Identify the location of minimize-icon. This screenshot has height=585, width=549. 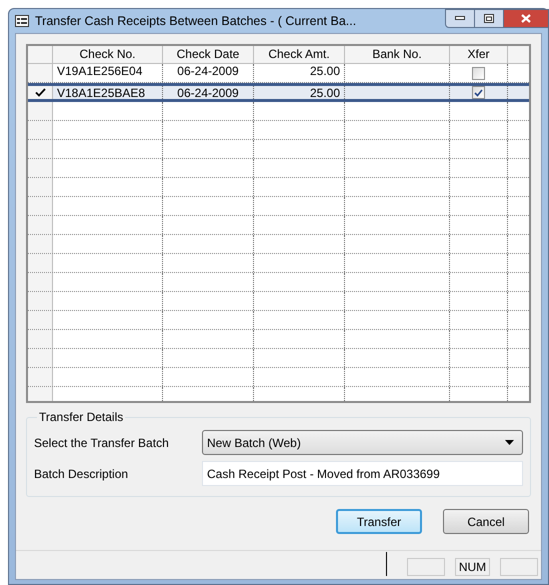
(460, 18).